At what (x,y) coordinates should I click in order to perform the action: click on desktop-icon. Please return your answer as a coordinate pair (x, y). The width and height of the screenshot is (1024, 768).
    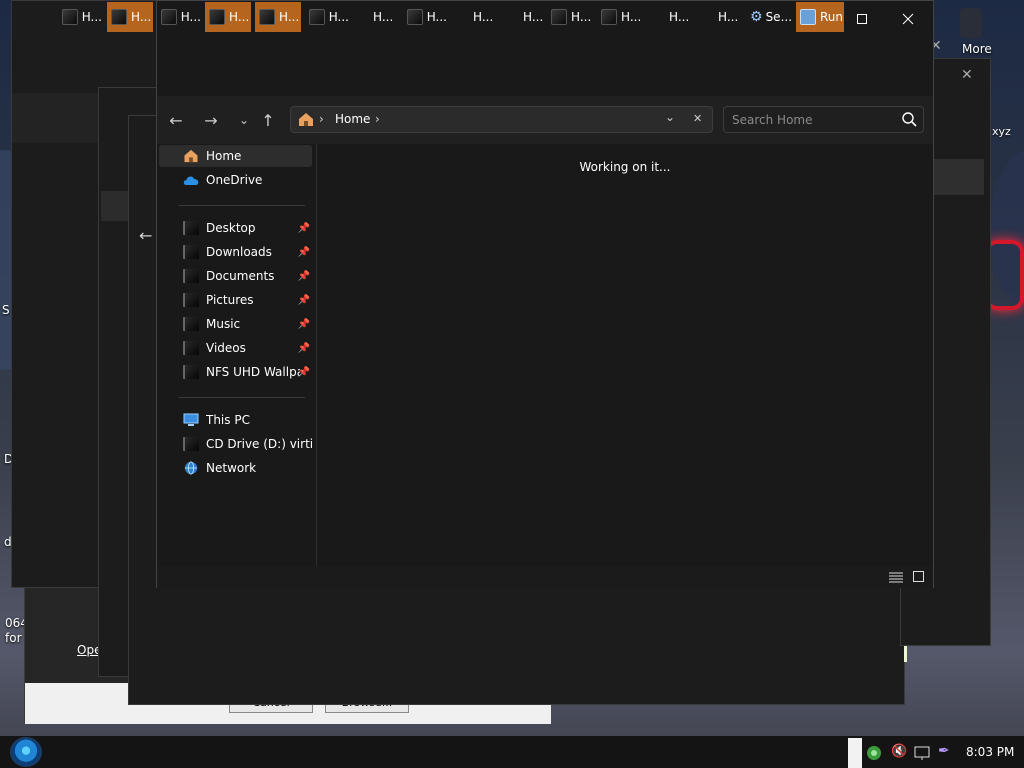
    Looking at the image, I should click on (971, 23).